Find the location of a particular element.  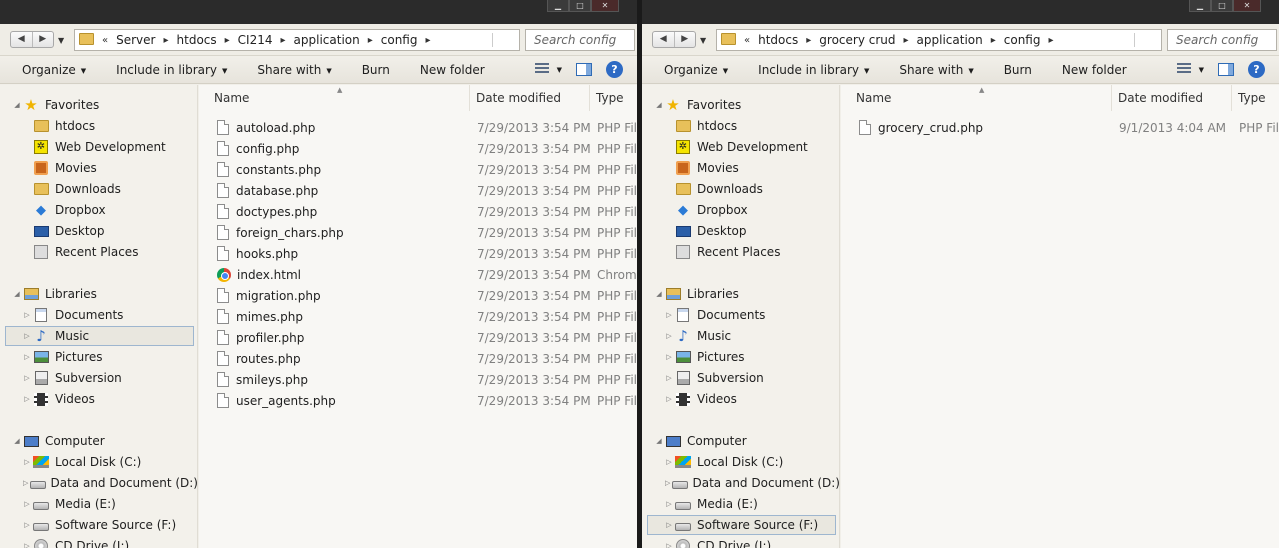

include-in-library-menu: Include in library ▼ is located at coordinates (813, 70).